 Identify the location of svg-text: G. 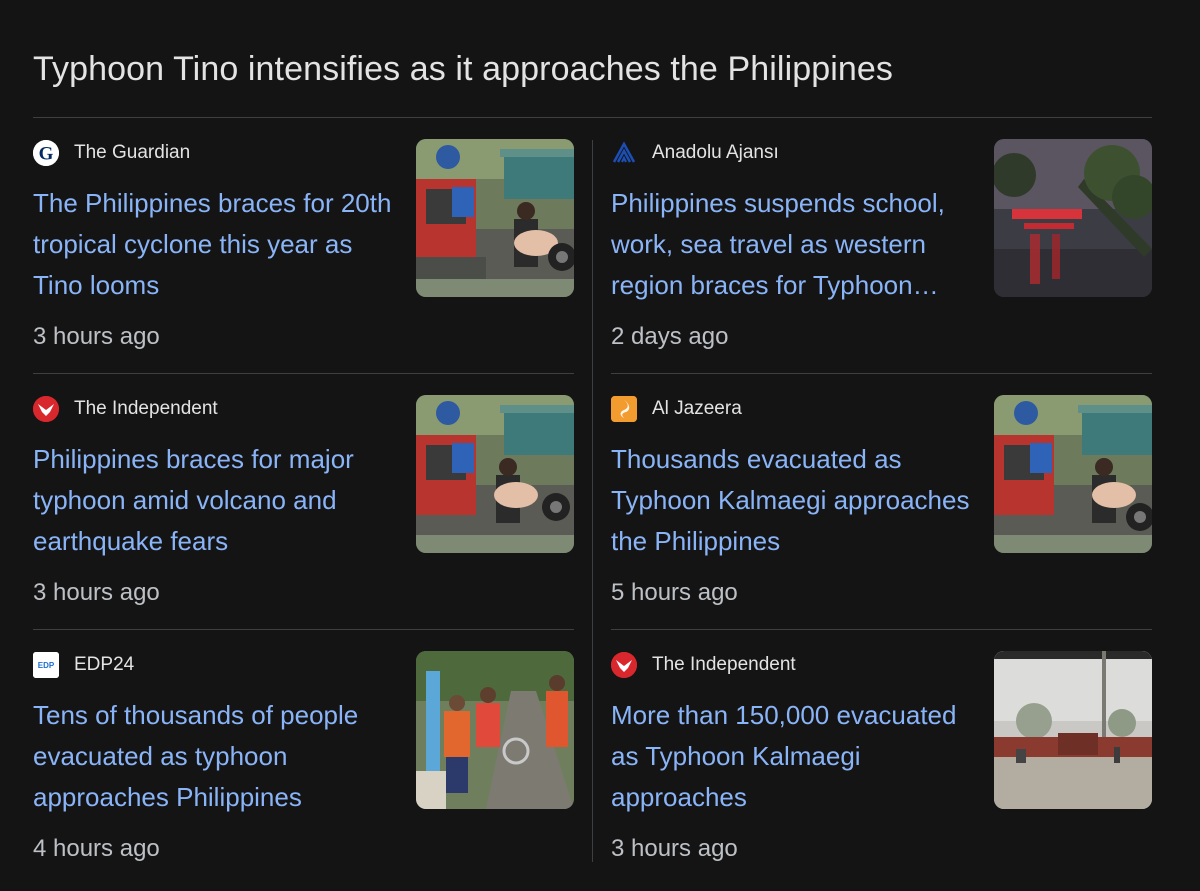
(46, 154).